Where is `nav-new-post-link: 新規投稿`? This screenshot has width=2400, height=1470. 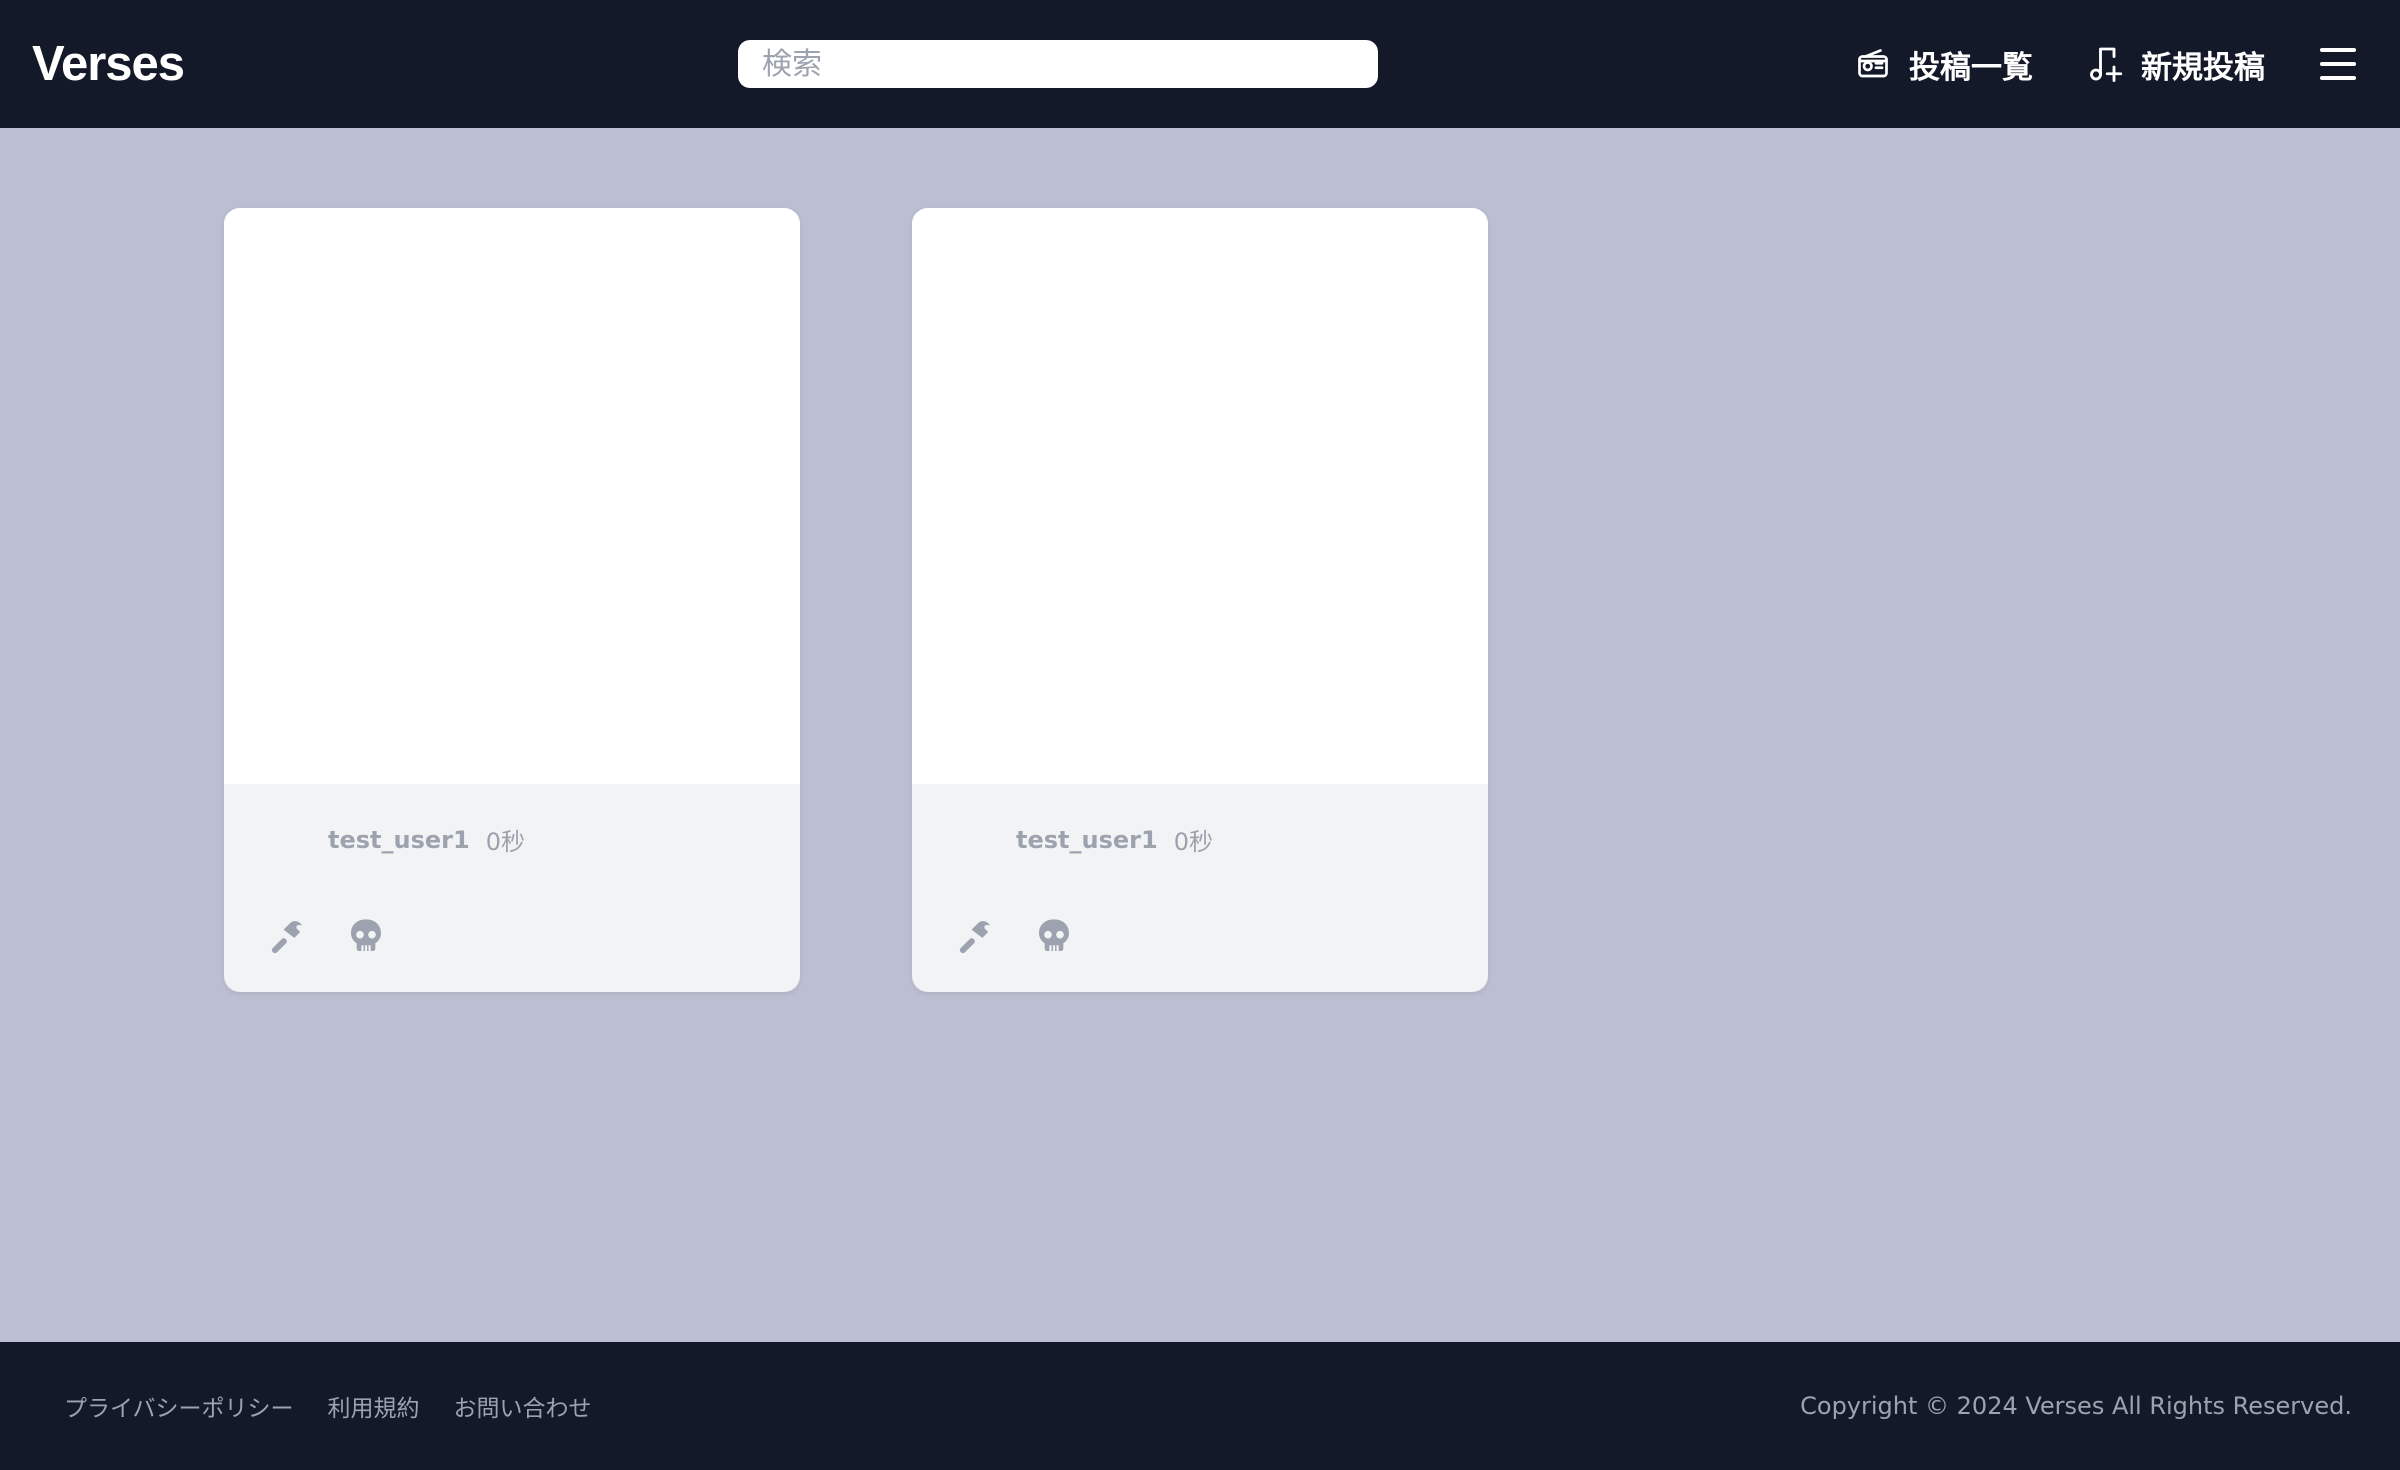 nav-new-post-link: 新規投稿 is located at coordinates (2176, 64).